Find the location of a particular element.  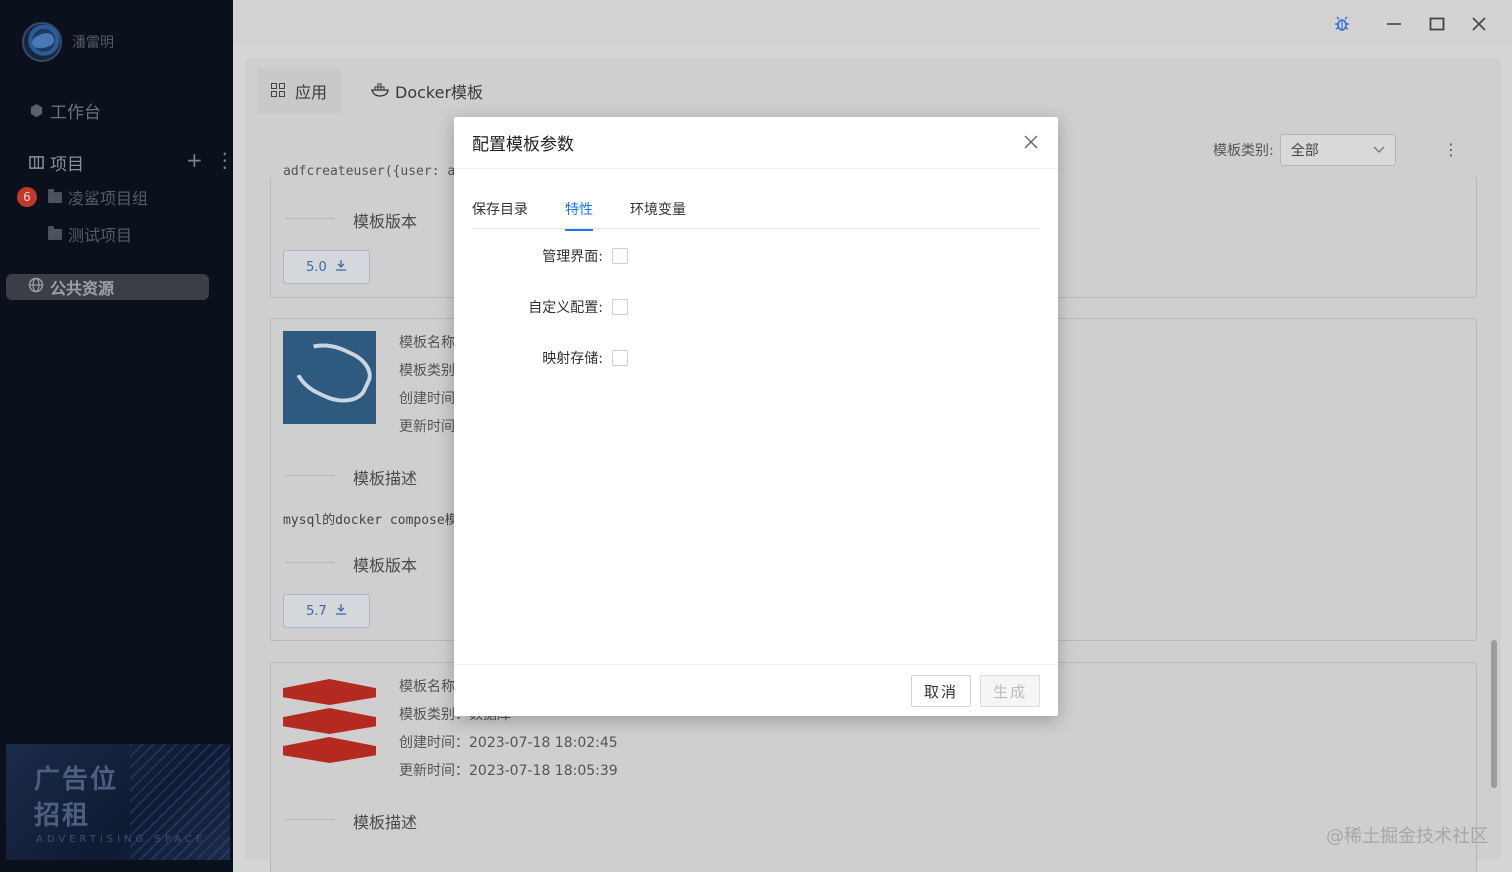

mysql-logo is located at coordinates (329, 377).